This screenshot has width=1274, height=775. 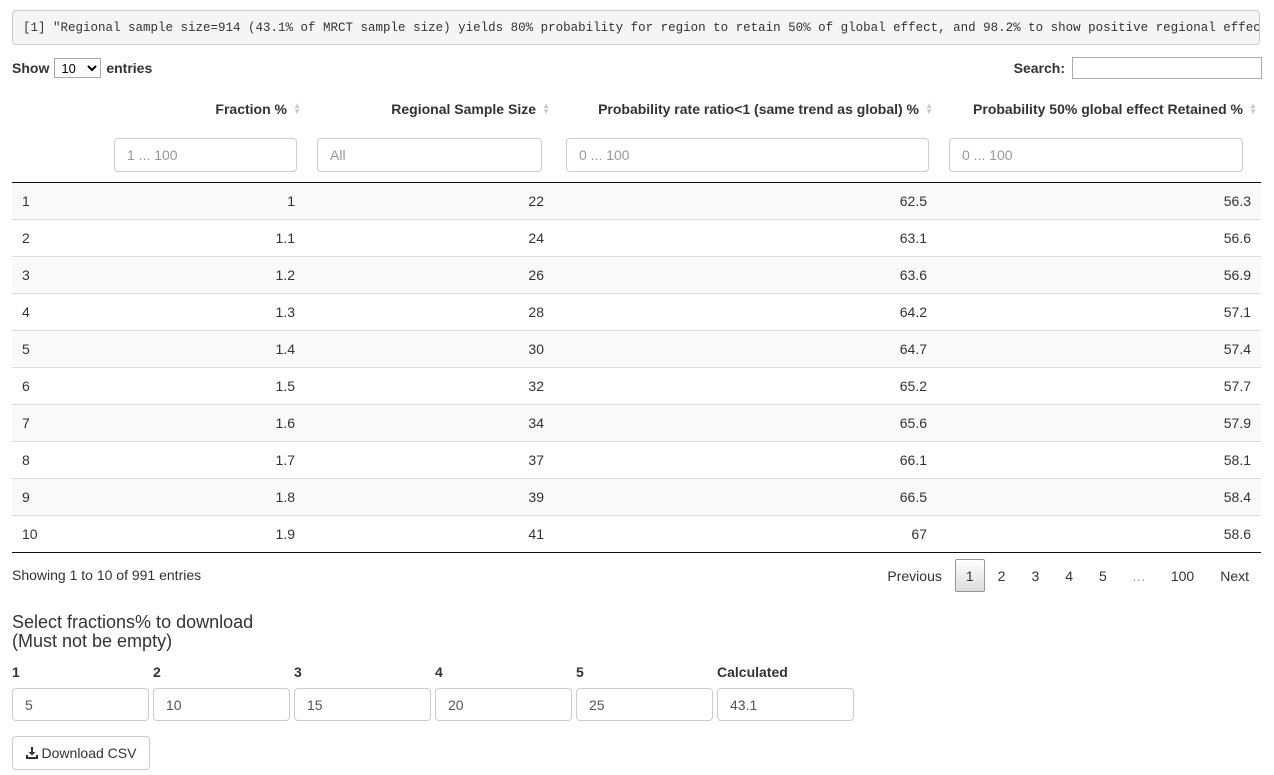 What do you see at coordinates (429, 108) in the screenshot?
I see `col-header-regional-sample-size: Regional Sample Size ▲ ▼` at bounding box center [429, 108].